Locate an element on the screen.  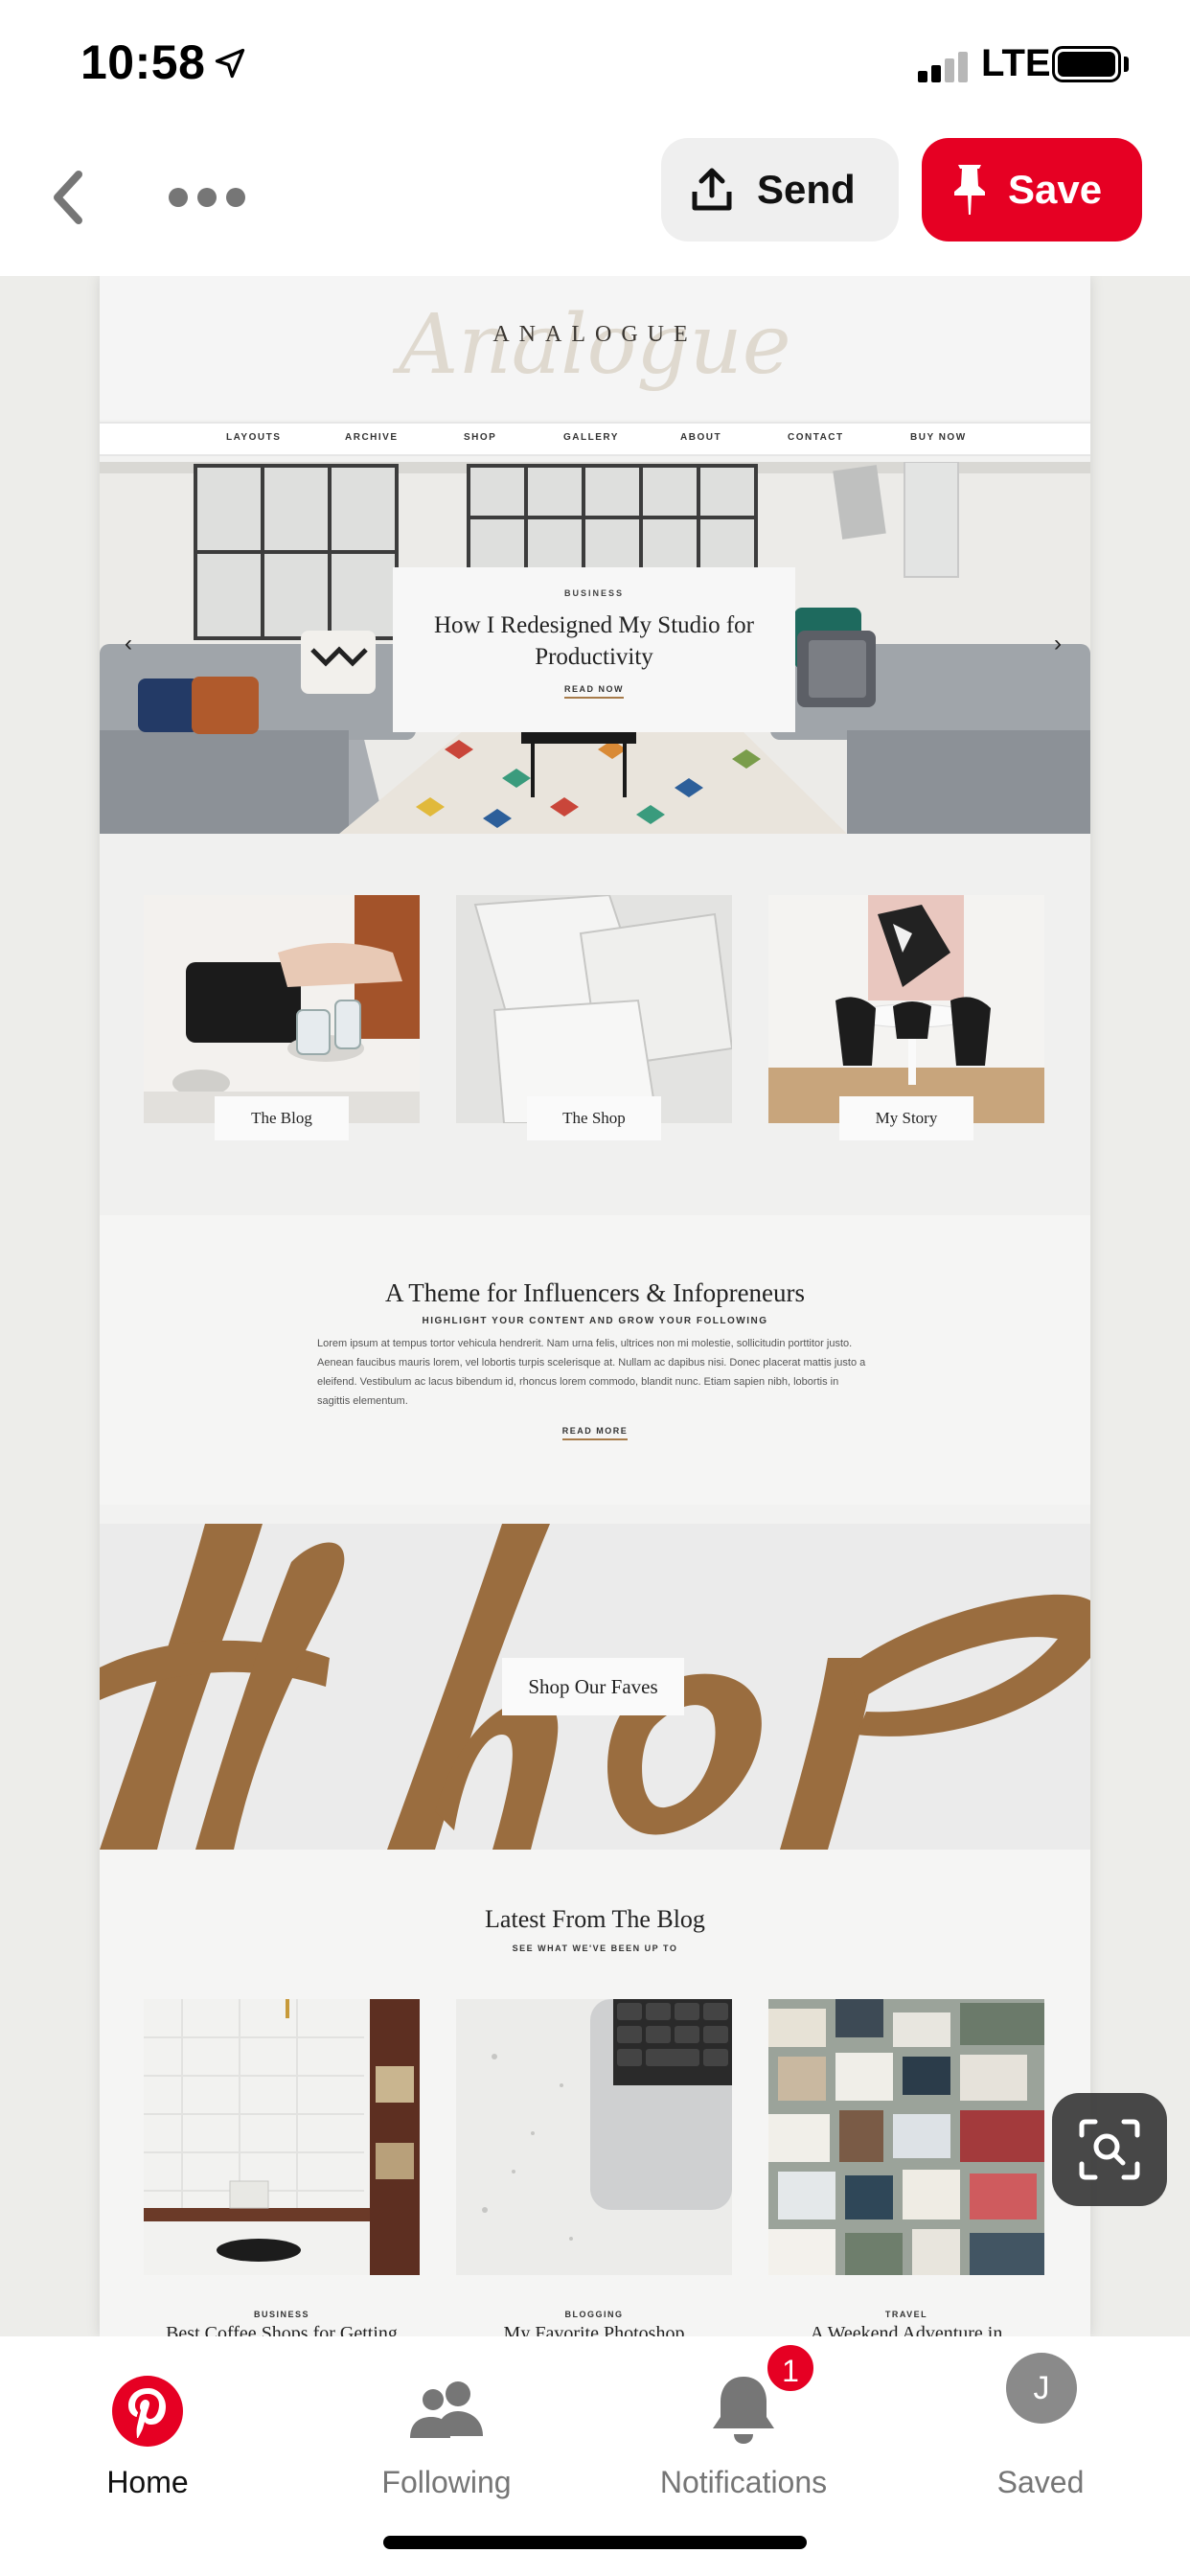
send-button: Send is located at coordinates (780, 190).